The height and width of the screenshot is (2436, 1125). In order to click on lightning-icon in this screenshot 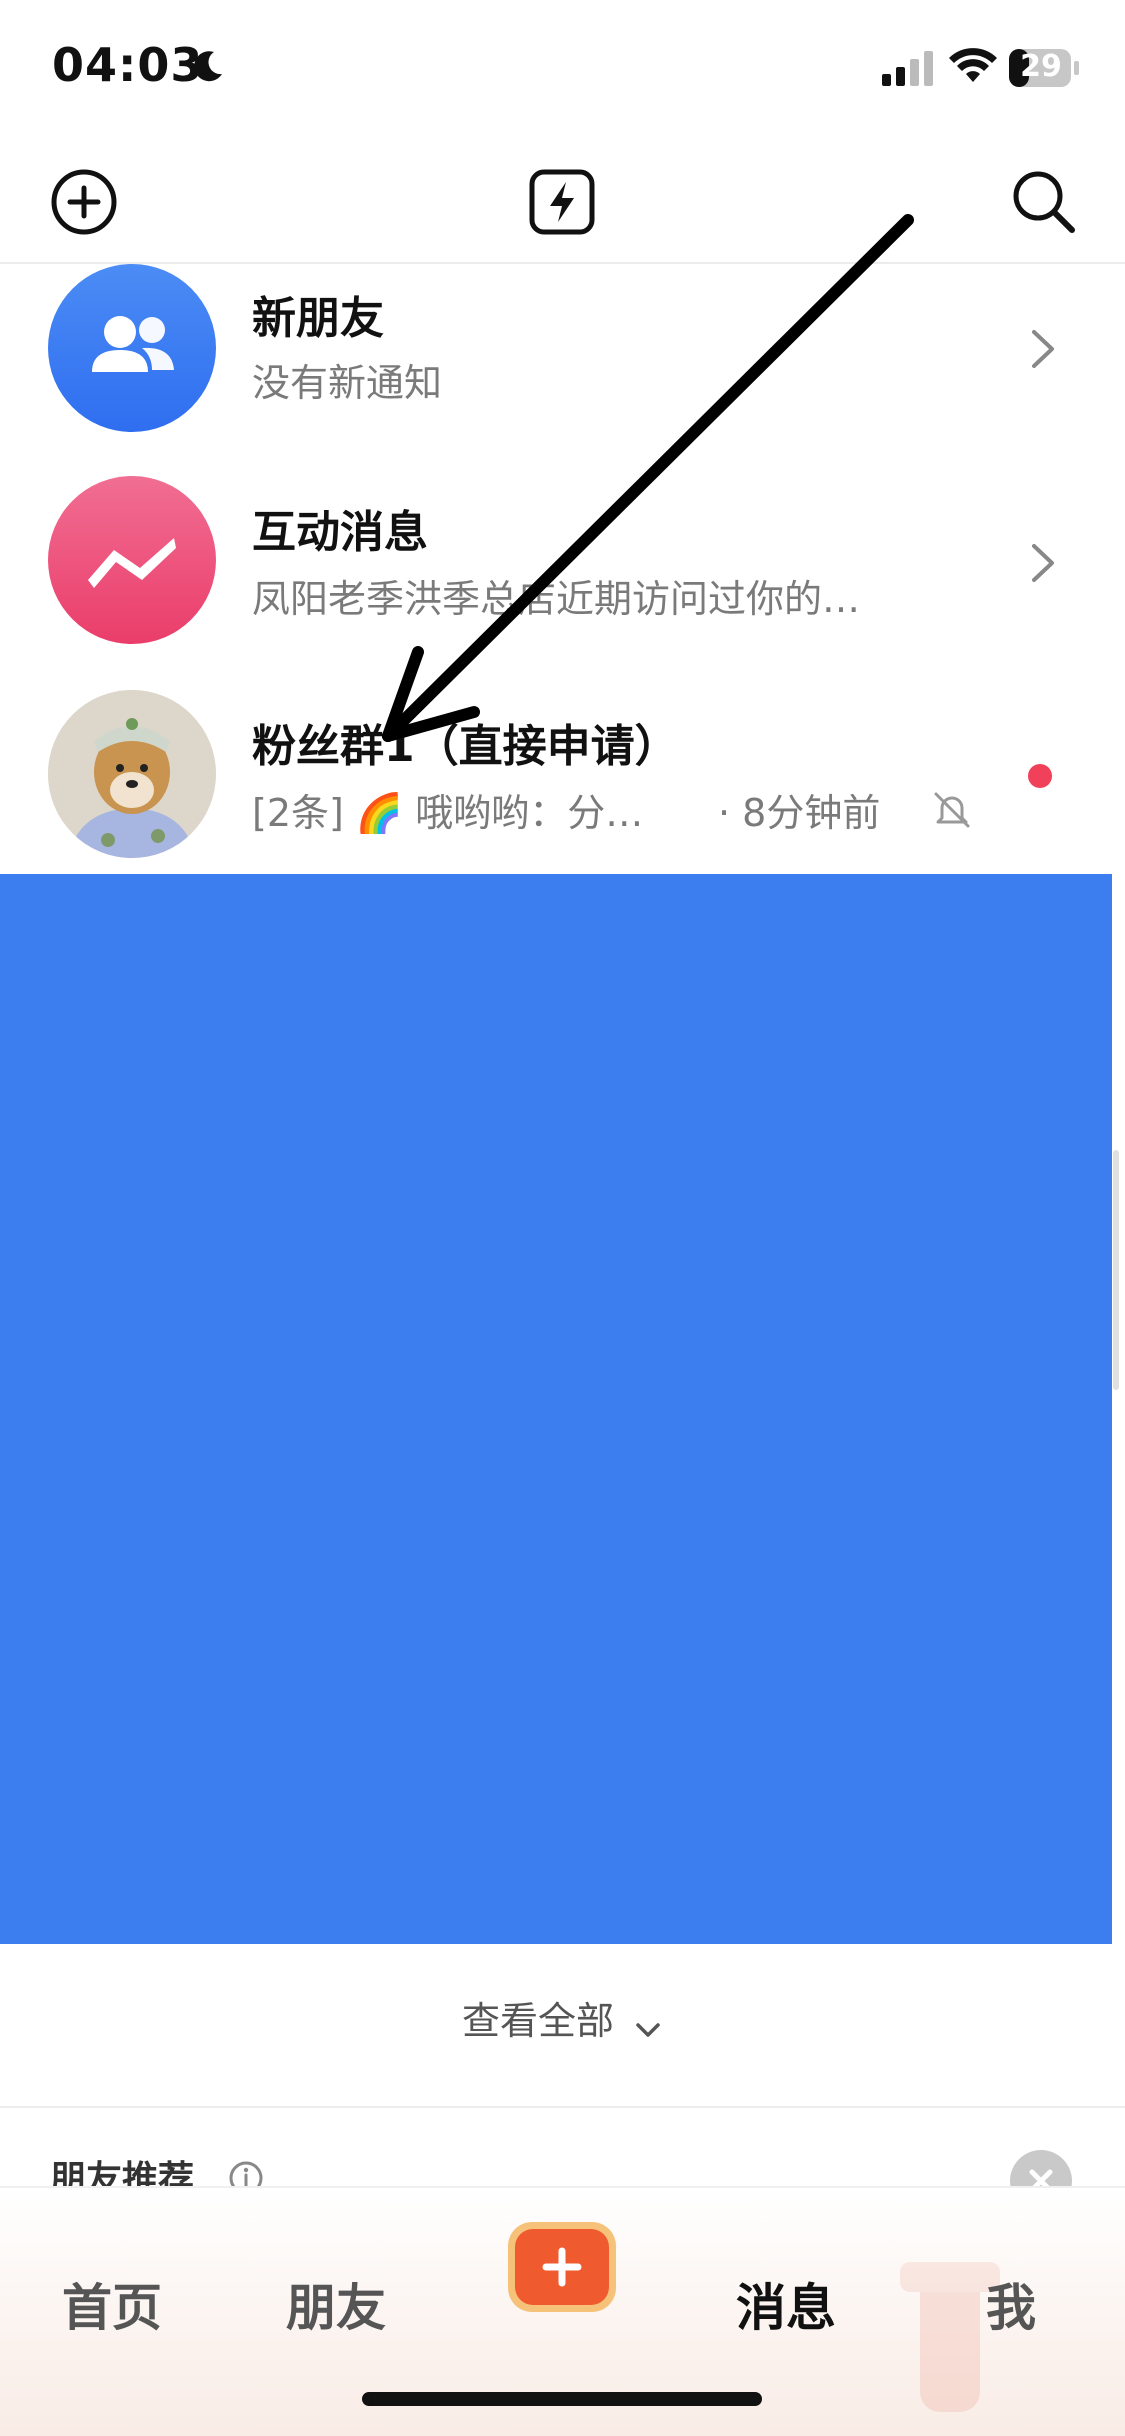, I will do `click(562, 202)`.